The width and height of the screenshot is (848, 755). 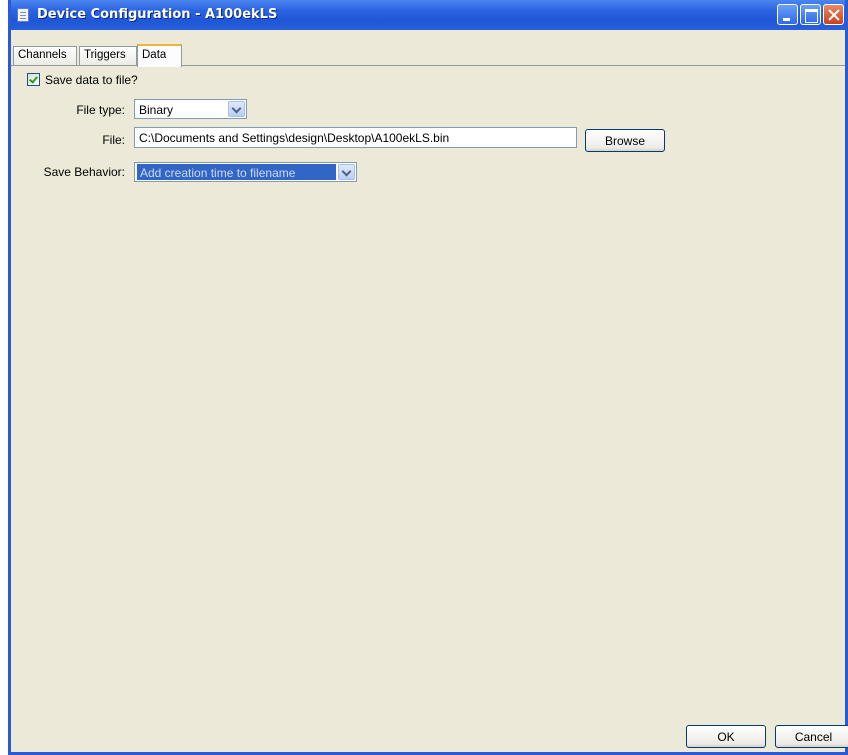 I want to click on save-behavior-label: Save Behavior:, so click(x=84, y=172).